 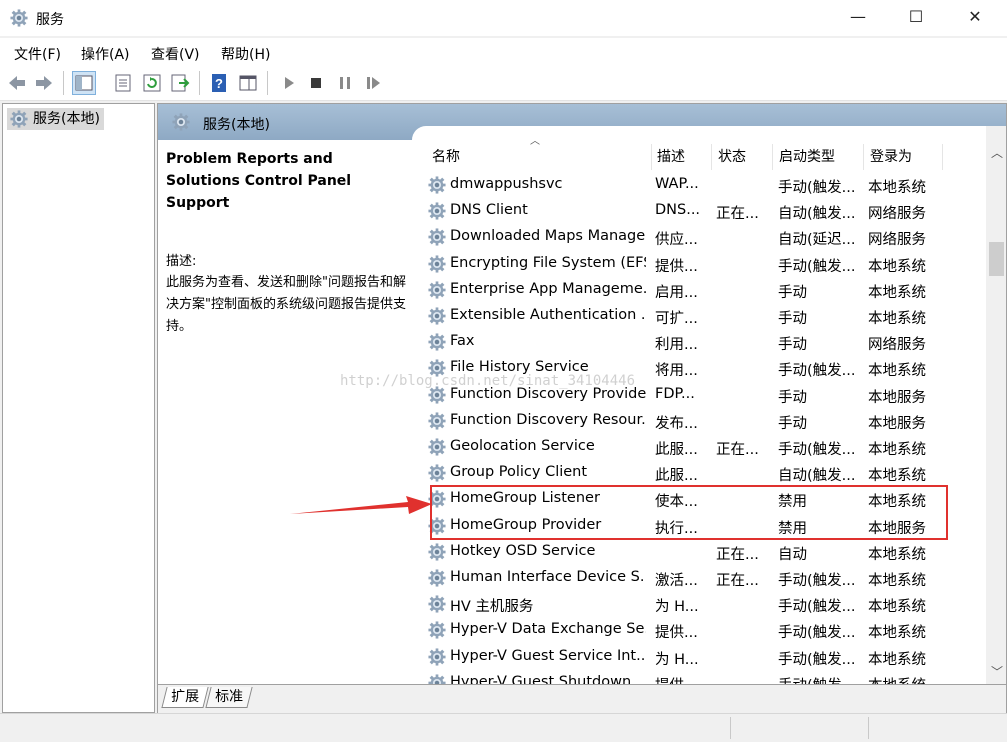 What do you see at coordinates (180, 83) in the screenshot?
I see `export-list-icon` at bounding box center [180, 83].